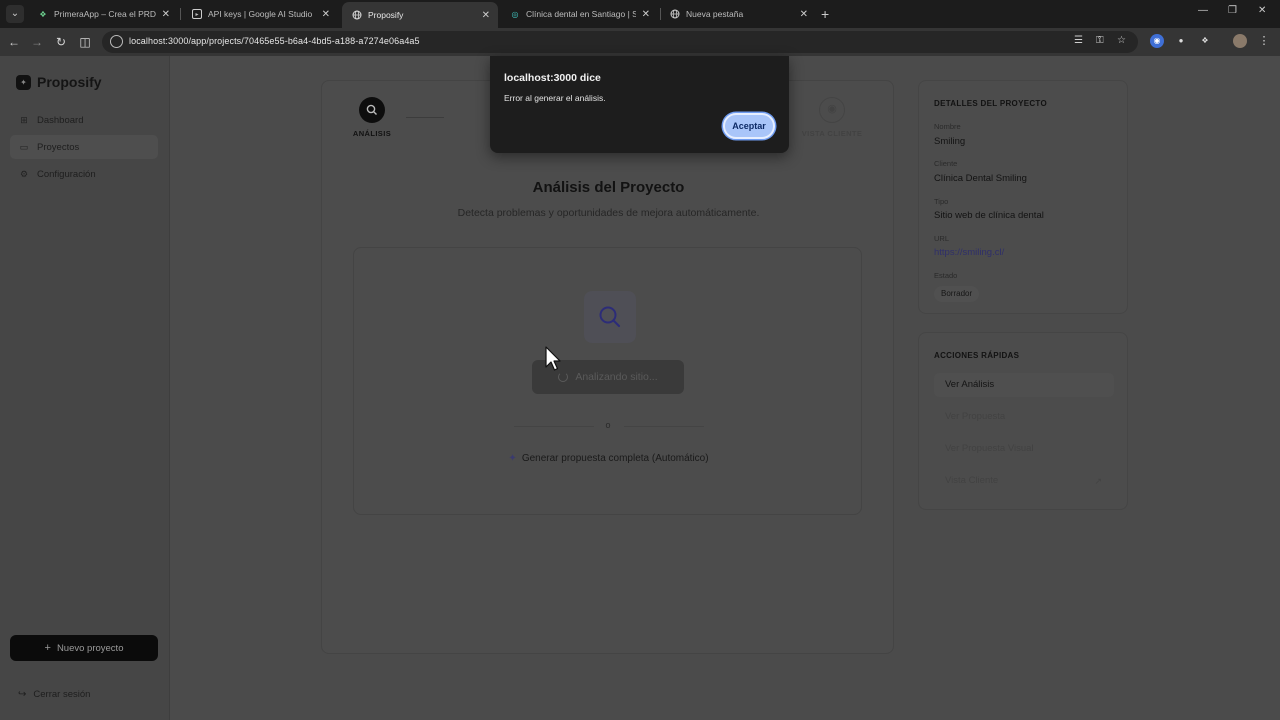  I want to click on minimize-icon: —, so click(1203, 10).